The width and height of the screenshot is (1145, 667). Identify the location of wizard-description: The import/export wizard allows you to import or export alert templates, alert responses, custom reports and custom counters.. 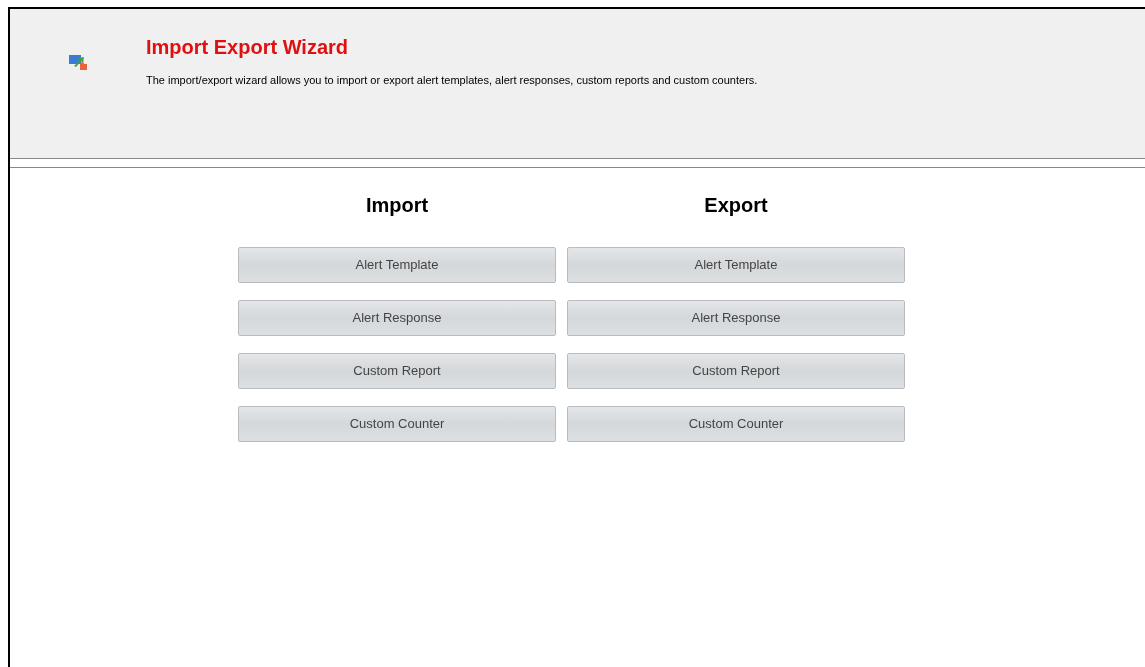
(452, 80).